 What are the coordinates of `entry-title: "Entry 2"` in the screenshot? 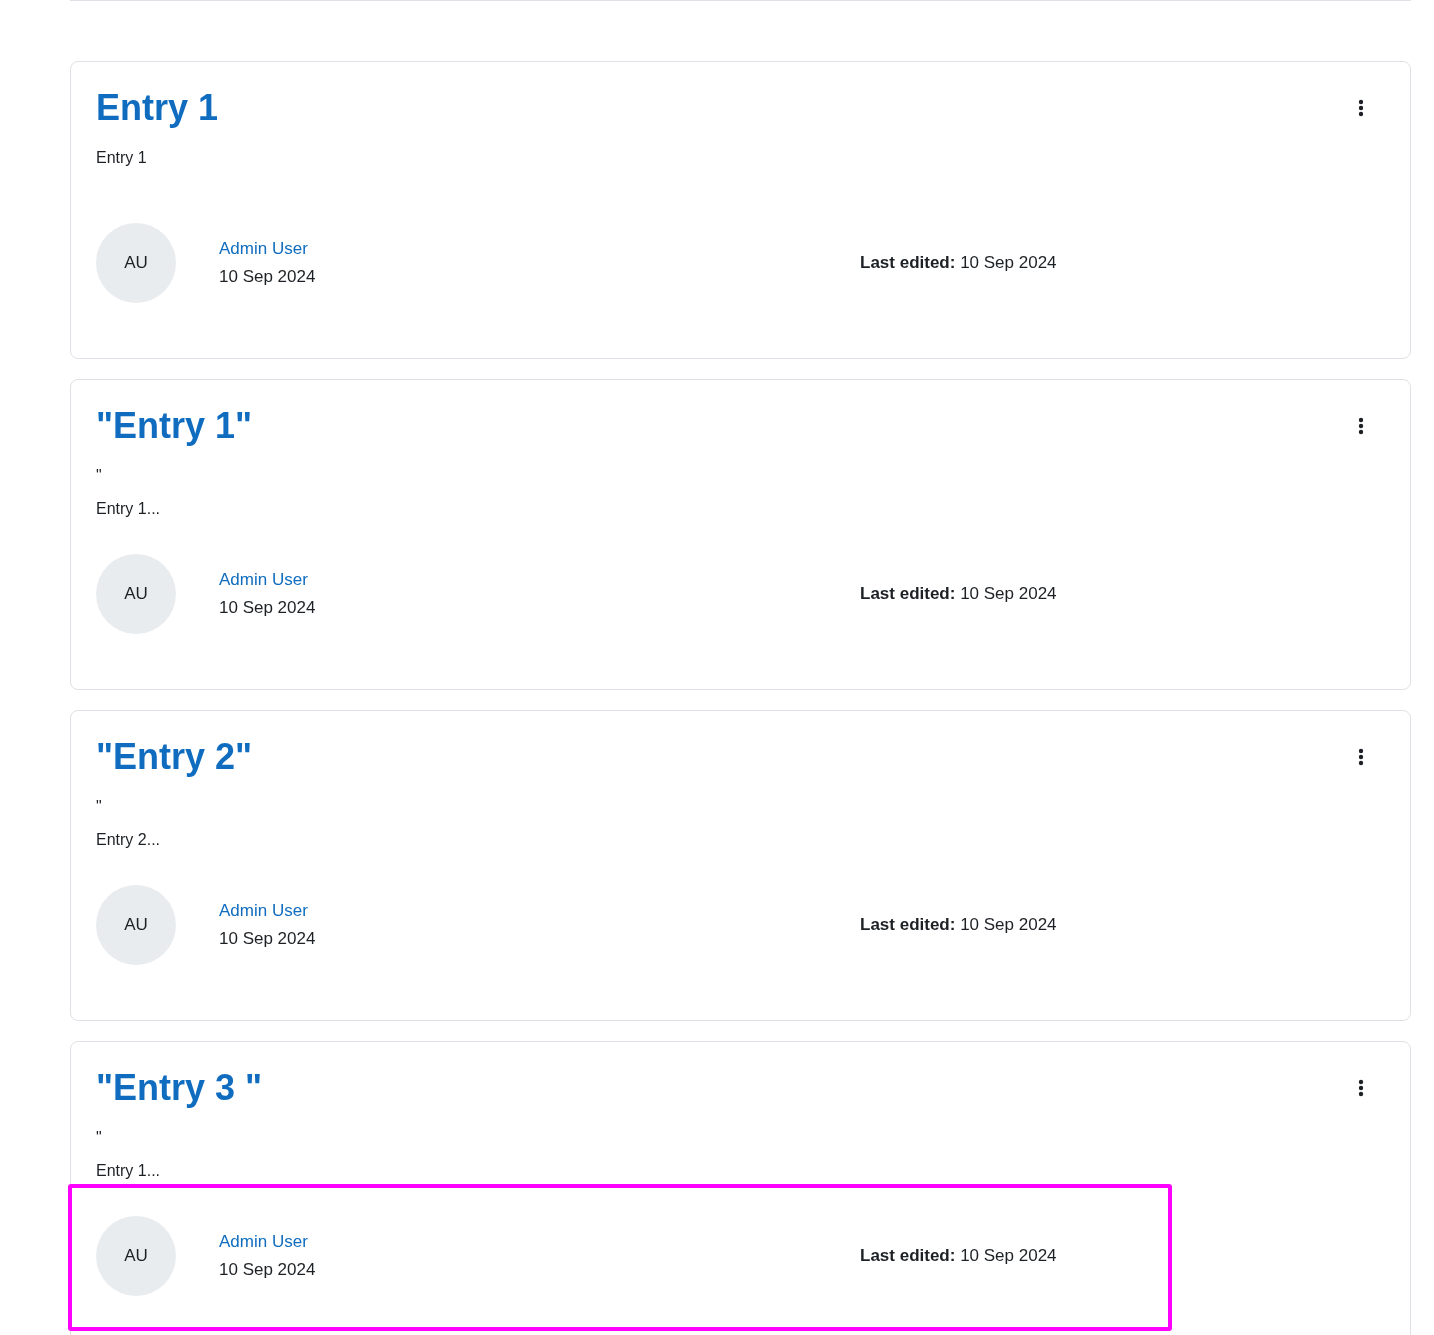 It's located at (174, 756).